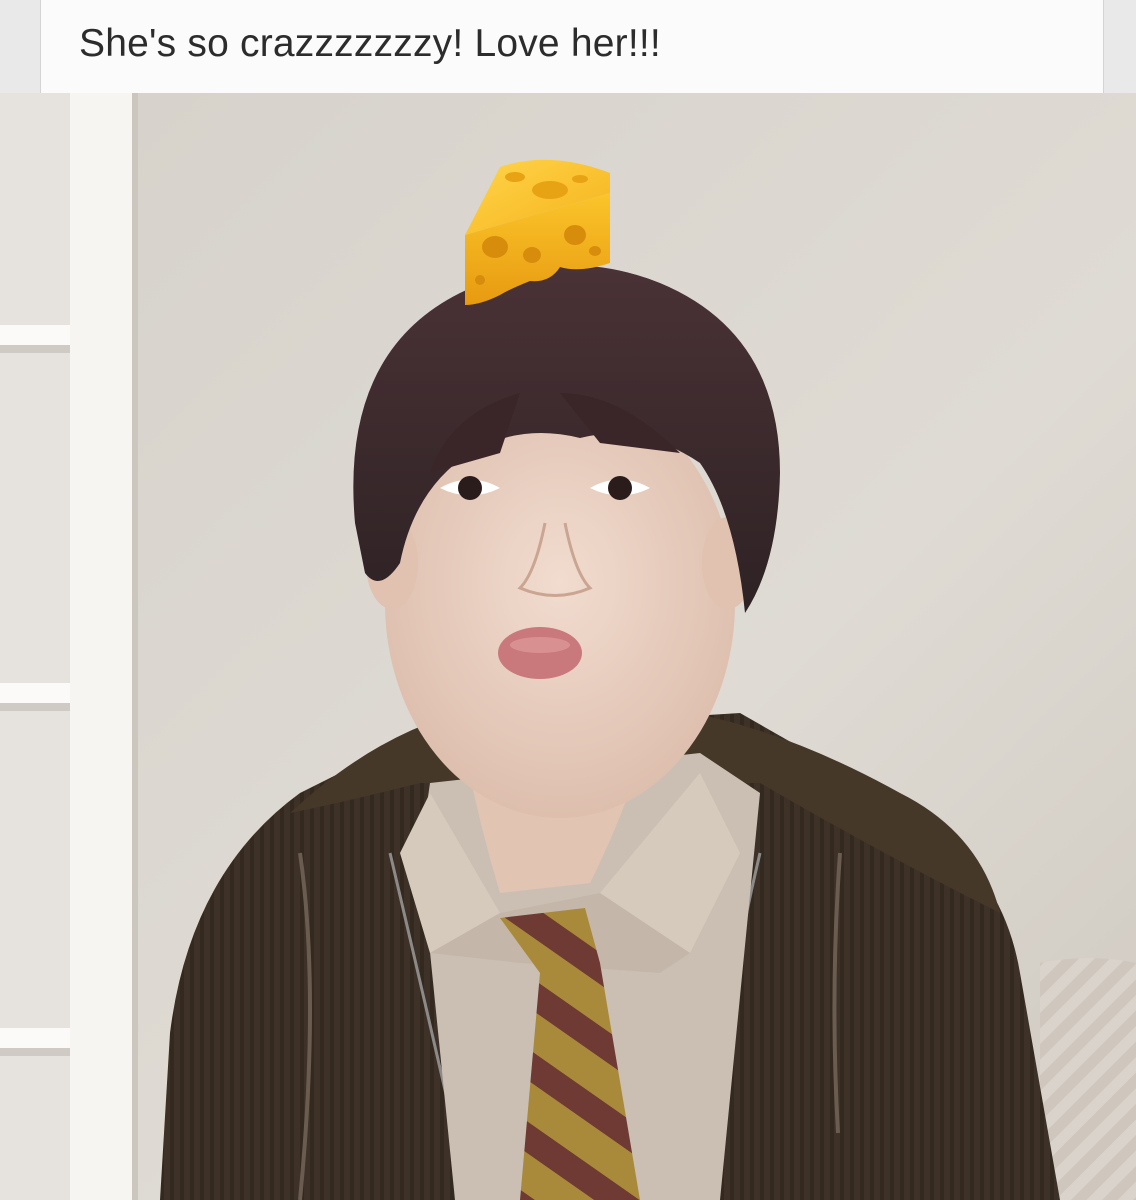  What do you see at coordinates (370, 43) in the screenshot?
I see `caption-text: She's so crazzzzzzzy! Love her!!!` at bounding box center [370, 43].